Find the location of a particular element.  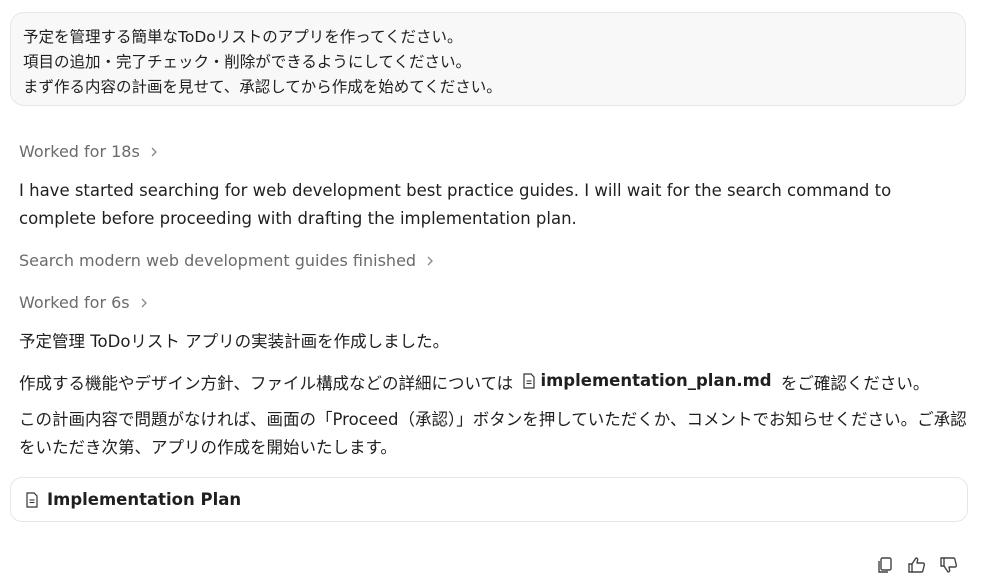

thumbs-up-button is located at coordinates (917, 565).